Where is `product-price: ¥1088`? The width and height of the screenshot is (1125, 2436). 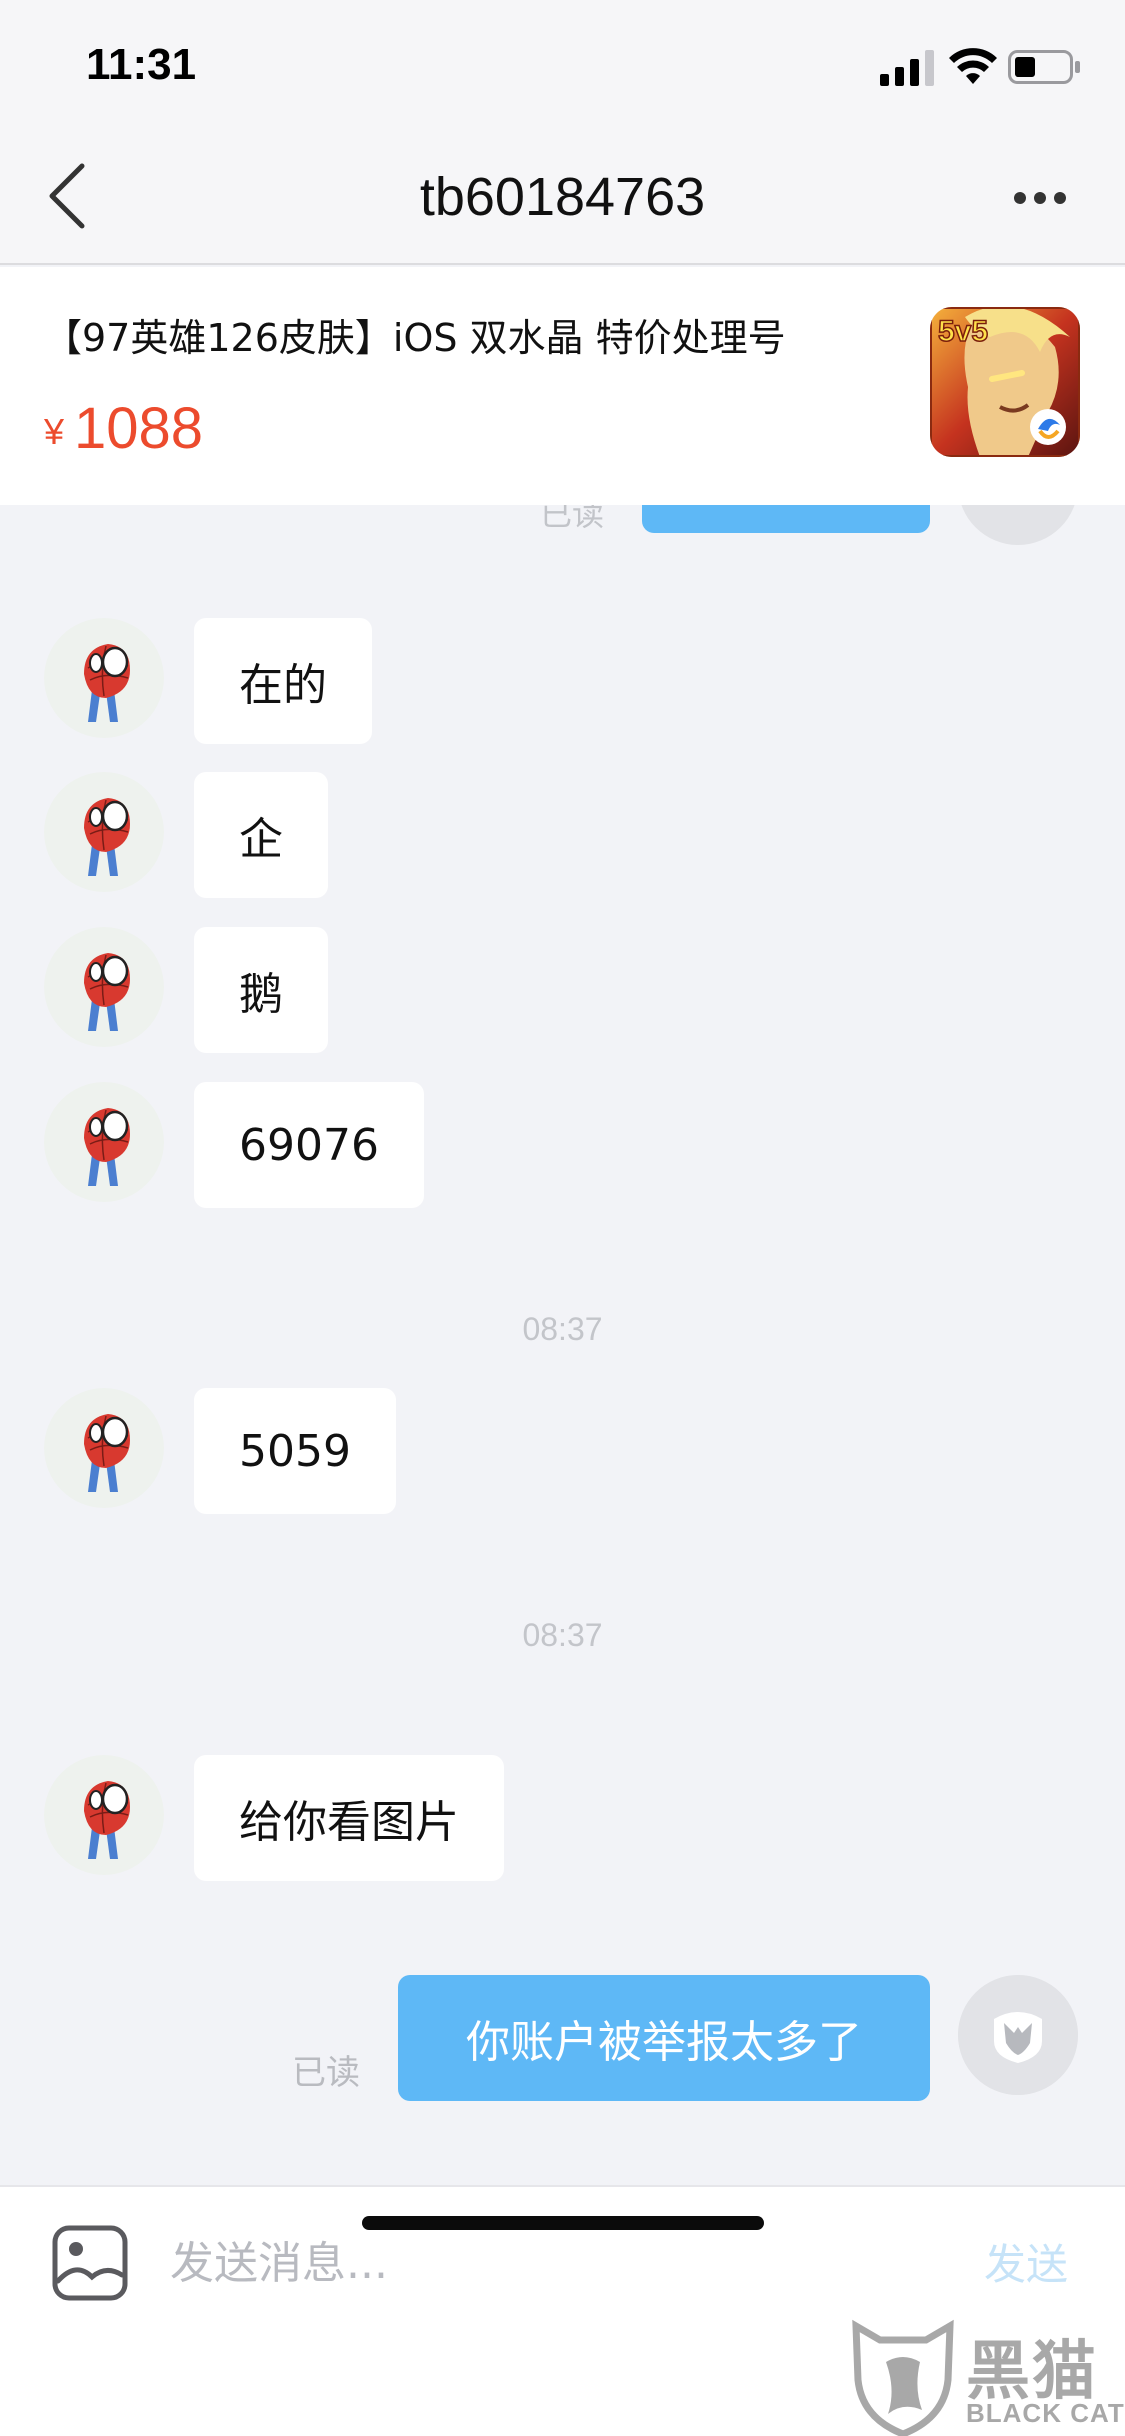
product-price: ¥1088 is located at coordinates (123, 428).